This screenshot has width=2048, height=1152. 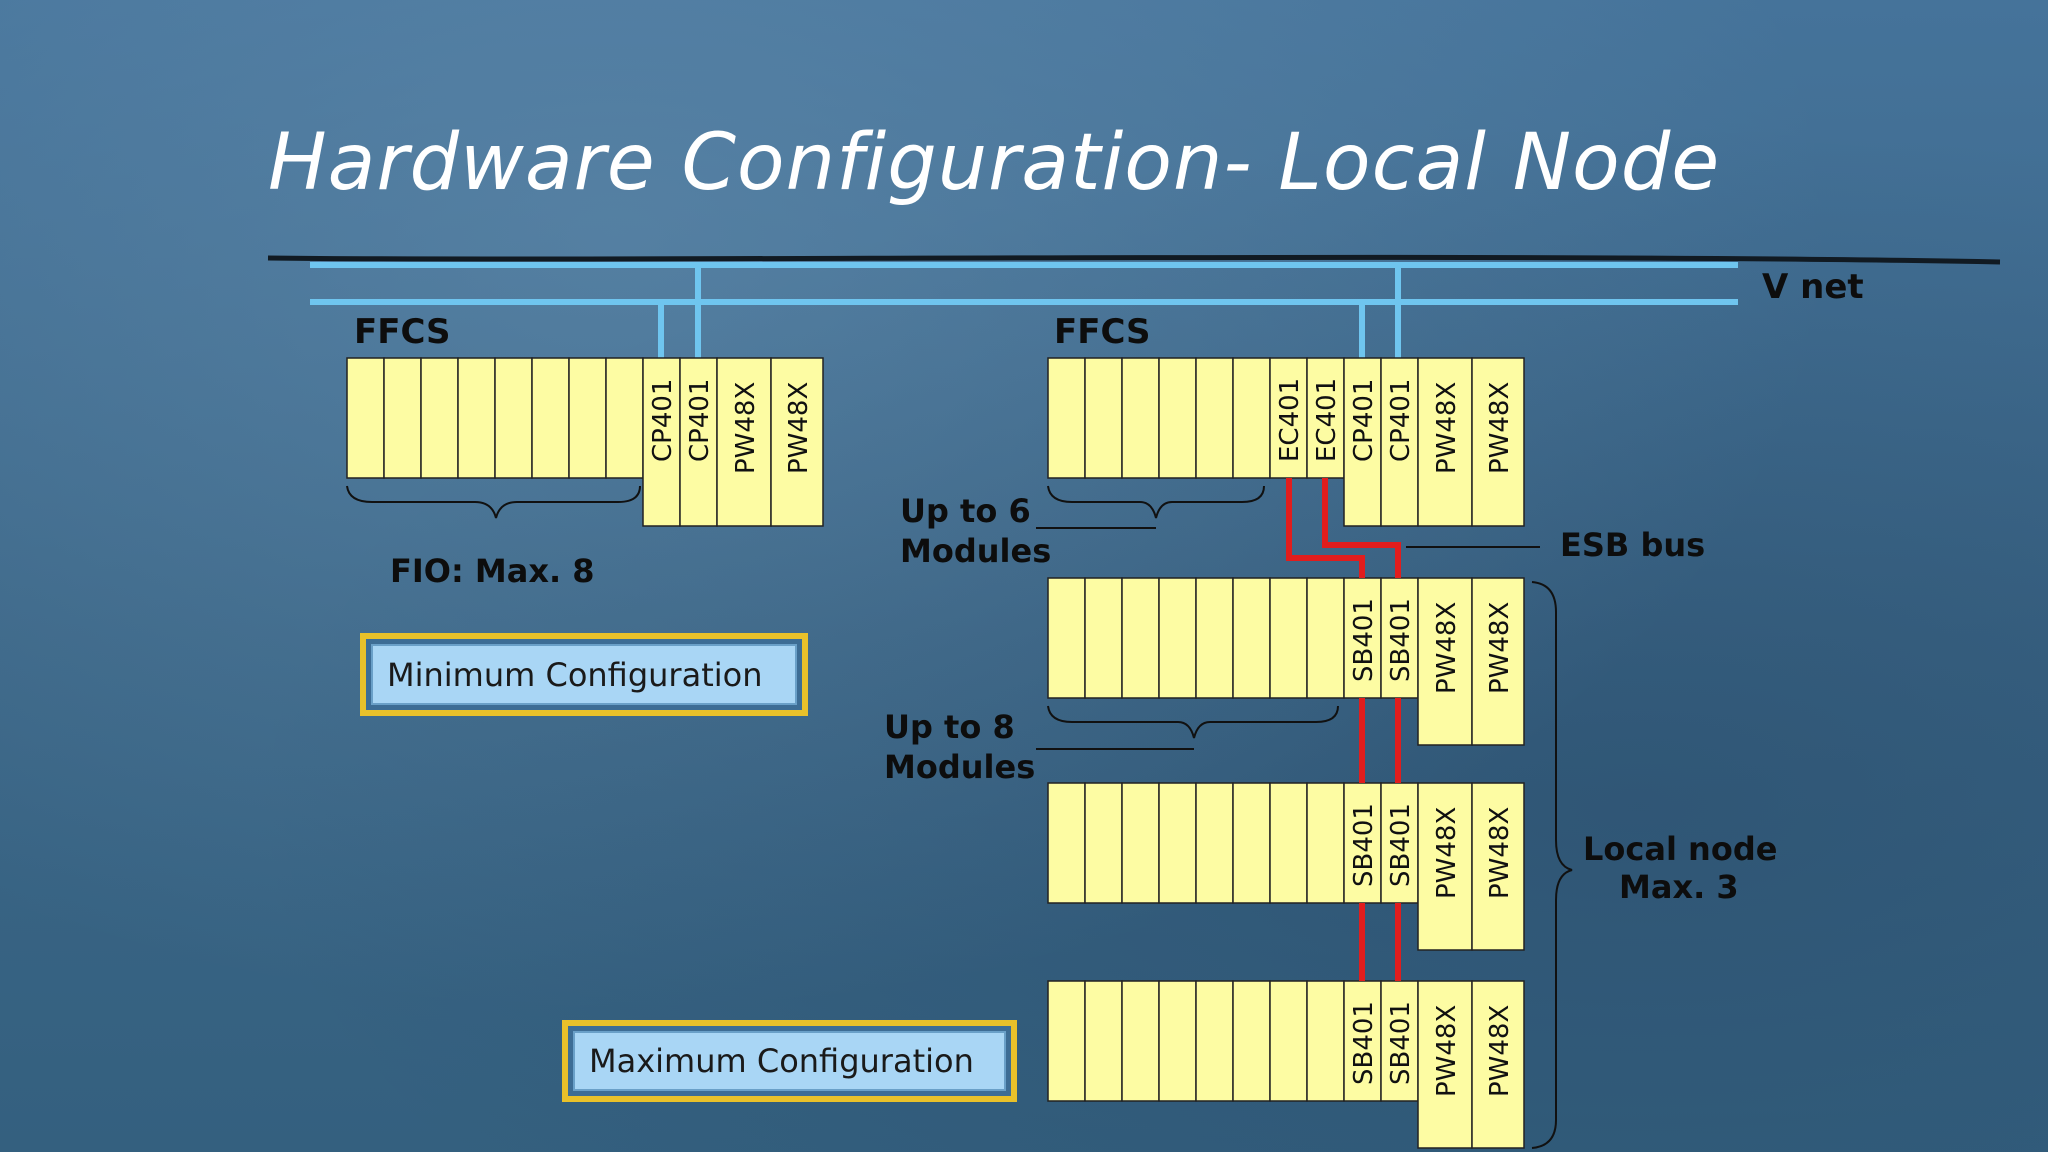 What do you see at coordinates (1364, 845) in the screenshot?
I see `sb401-u2-1-label: SB401` at bounding box center [1364, 845].